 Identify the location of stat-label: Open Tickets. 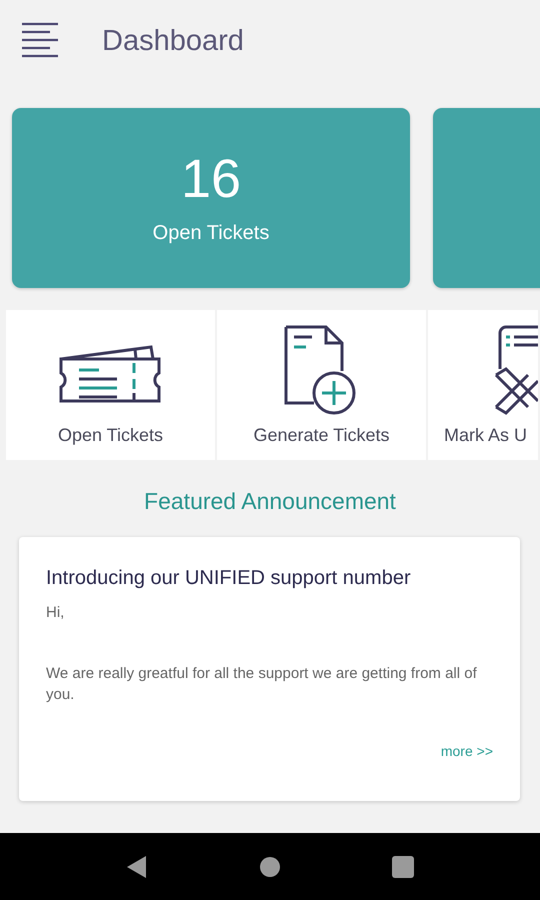
(211, 233).